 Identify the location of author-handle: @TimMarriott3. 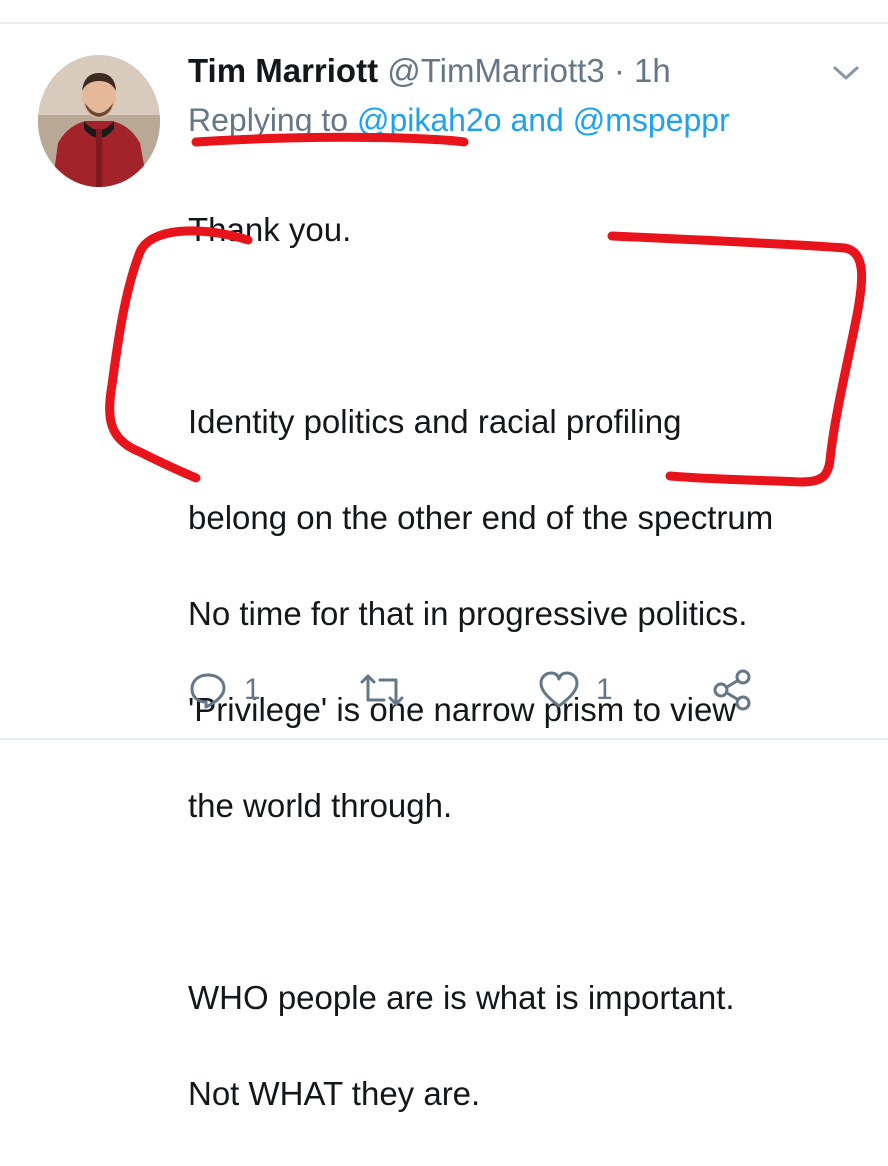
(495, 70).